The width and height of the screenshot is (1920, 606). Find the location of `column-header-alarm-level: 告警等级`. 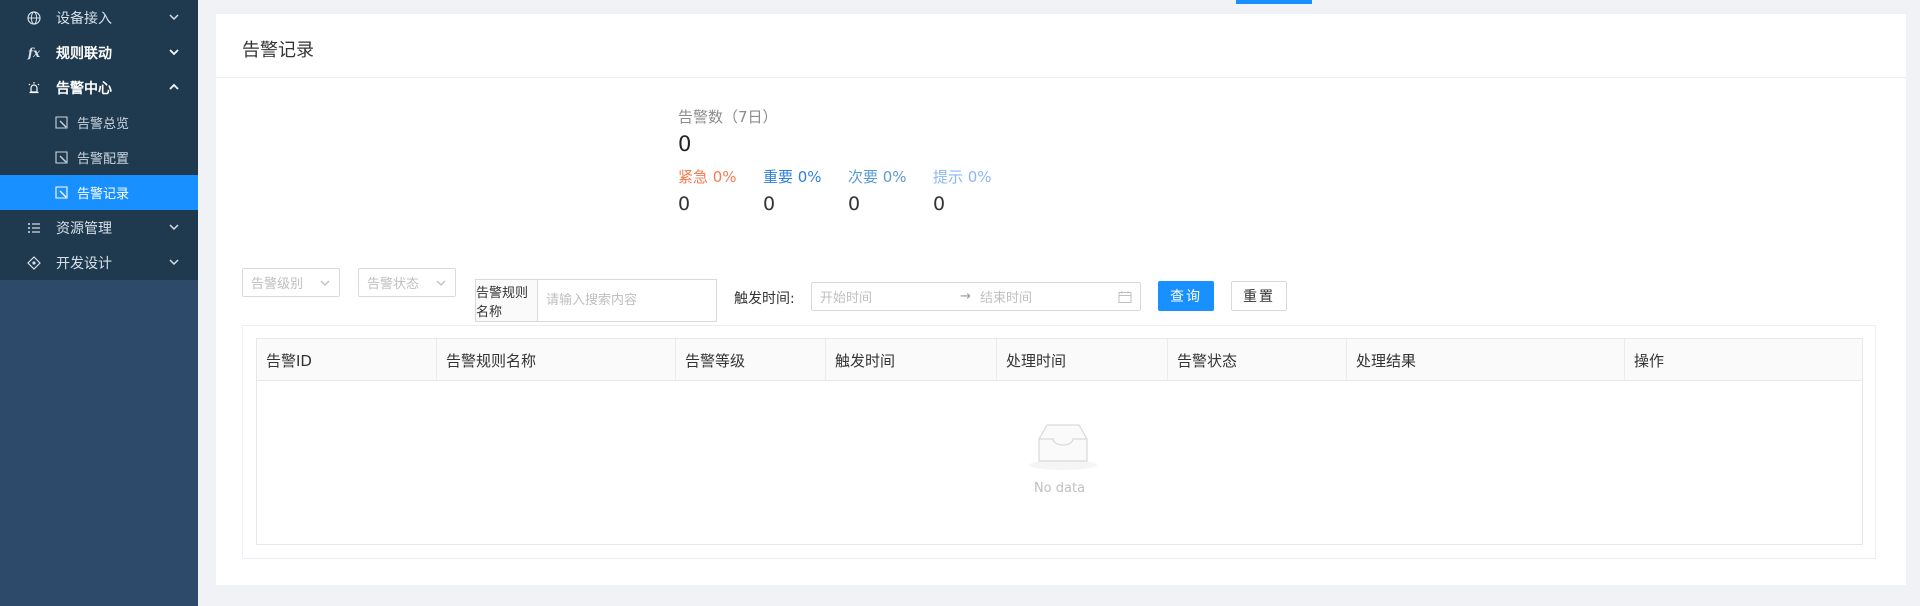

column-header-alarm-level: 告警等级 is located at coordinates (750, 360).